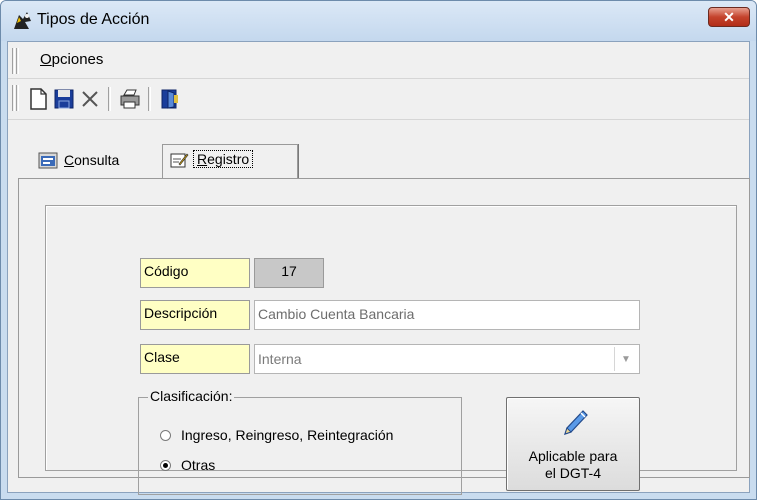 The width and height of the screenshot is (757, 500). Describe the element at coordinates (48, 160) in the screenshot. I see `consulta-icon` at that location.